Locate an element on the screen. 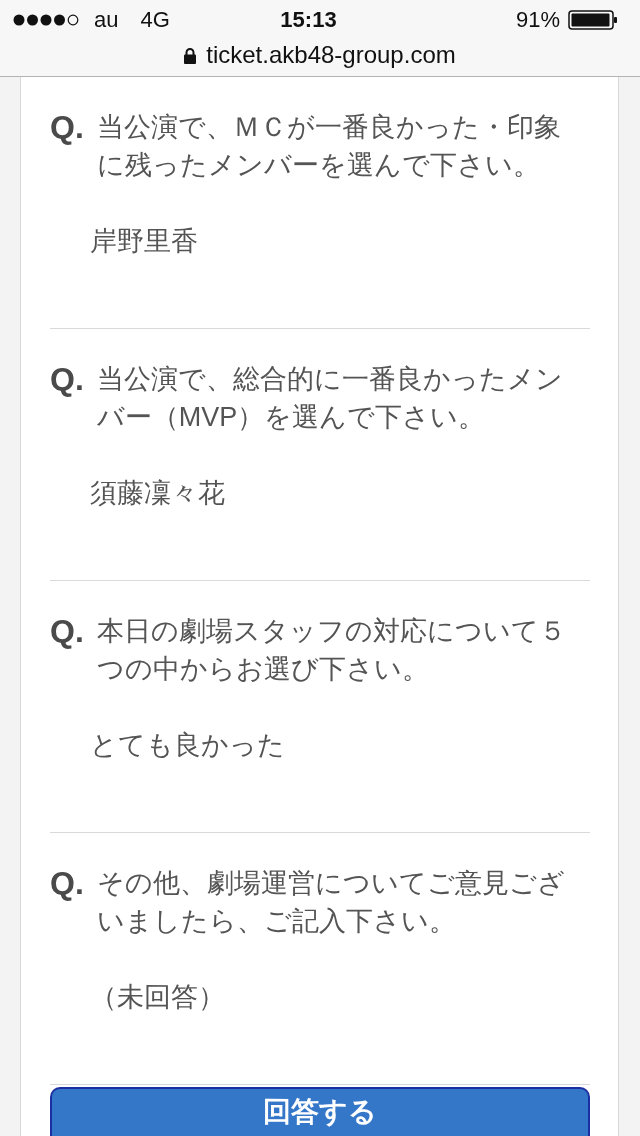 This screenshot has width=640, height=1136. time-label: 15:13 is located at coordinates (308, 19).